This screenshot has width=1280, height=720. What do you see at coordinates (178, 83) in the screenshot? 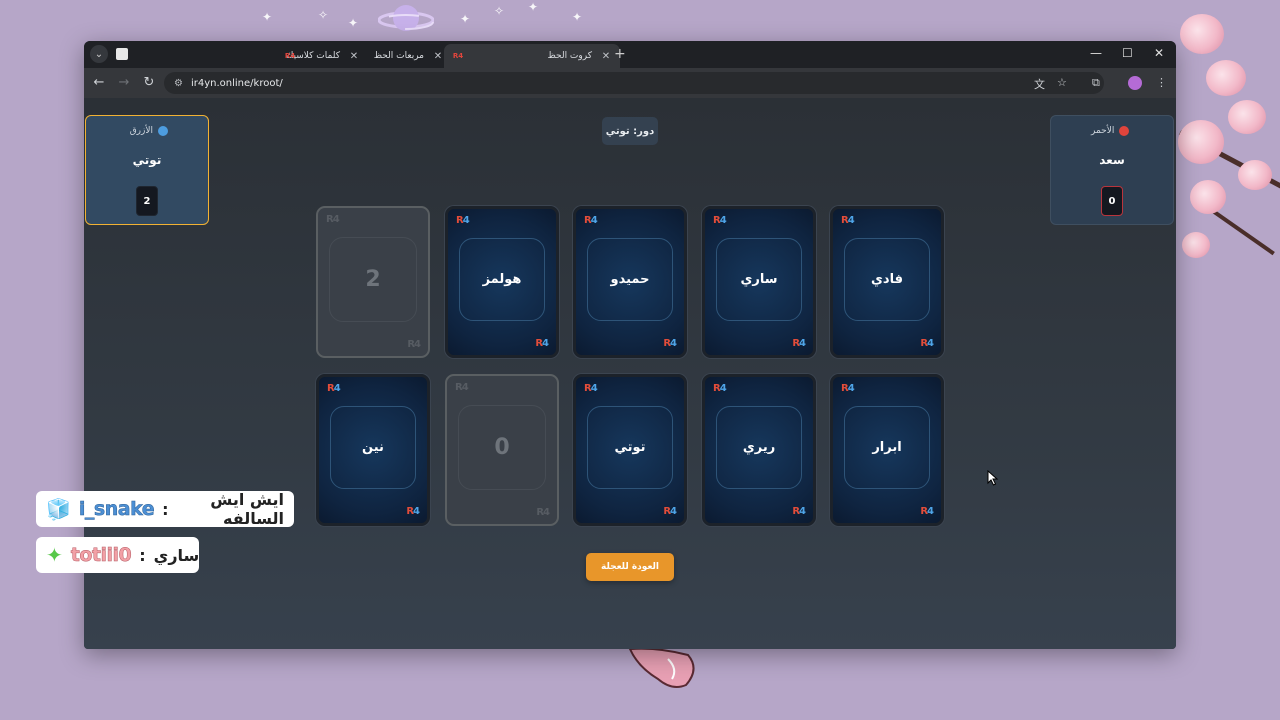
I see `site-info-icon: ⚙` at bounding box center [178, 83].